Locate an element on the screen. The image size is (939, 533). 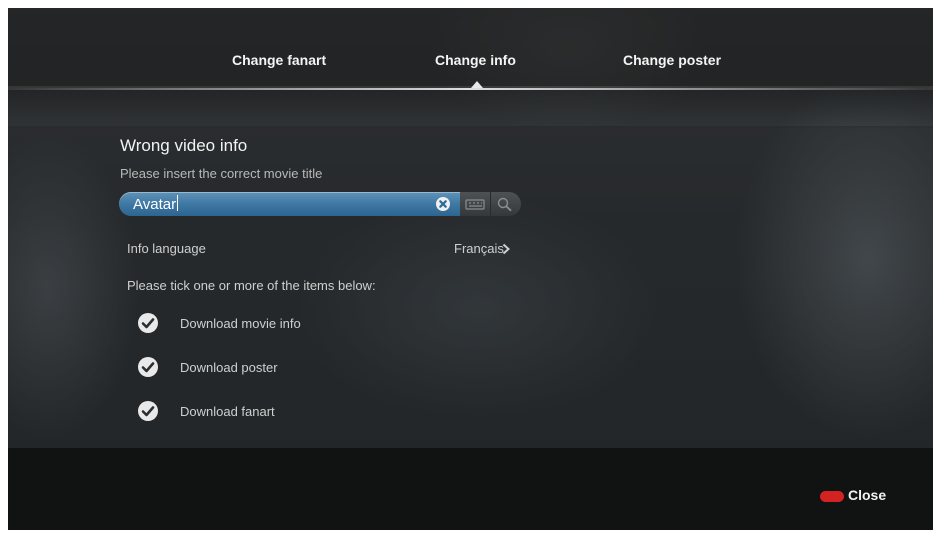
dialog-subtitle: Please insert the correct movie title is located at coordinates (221, 173).